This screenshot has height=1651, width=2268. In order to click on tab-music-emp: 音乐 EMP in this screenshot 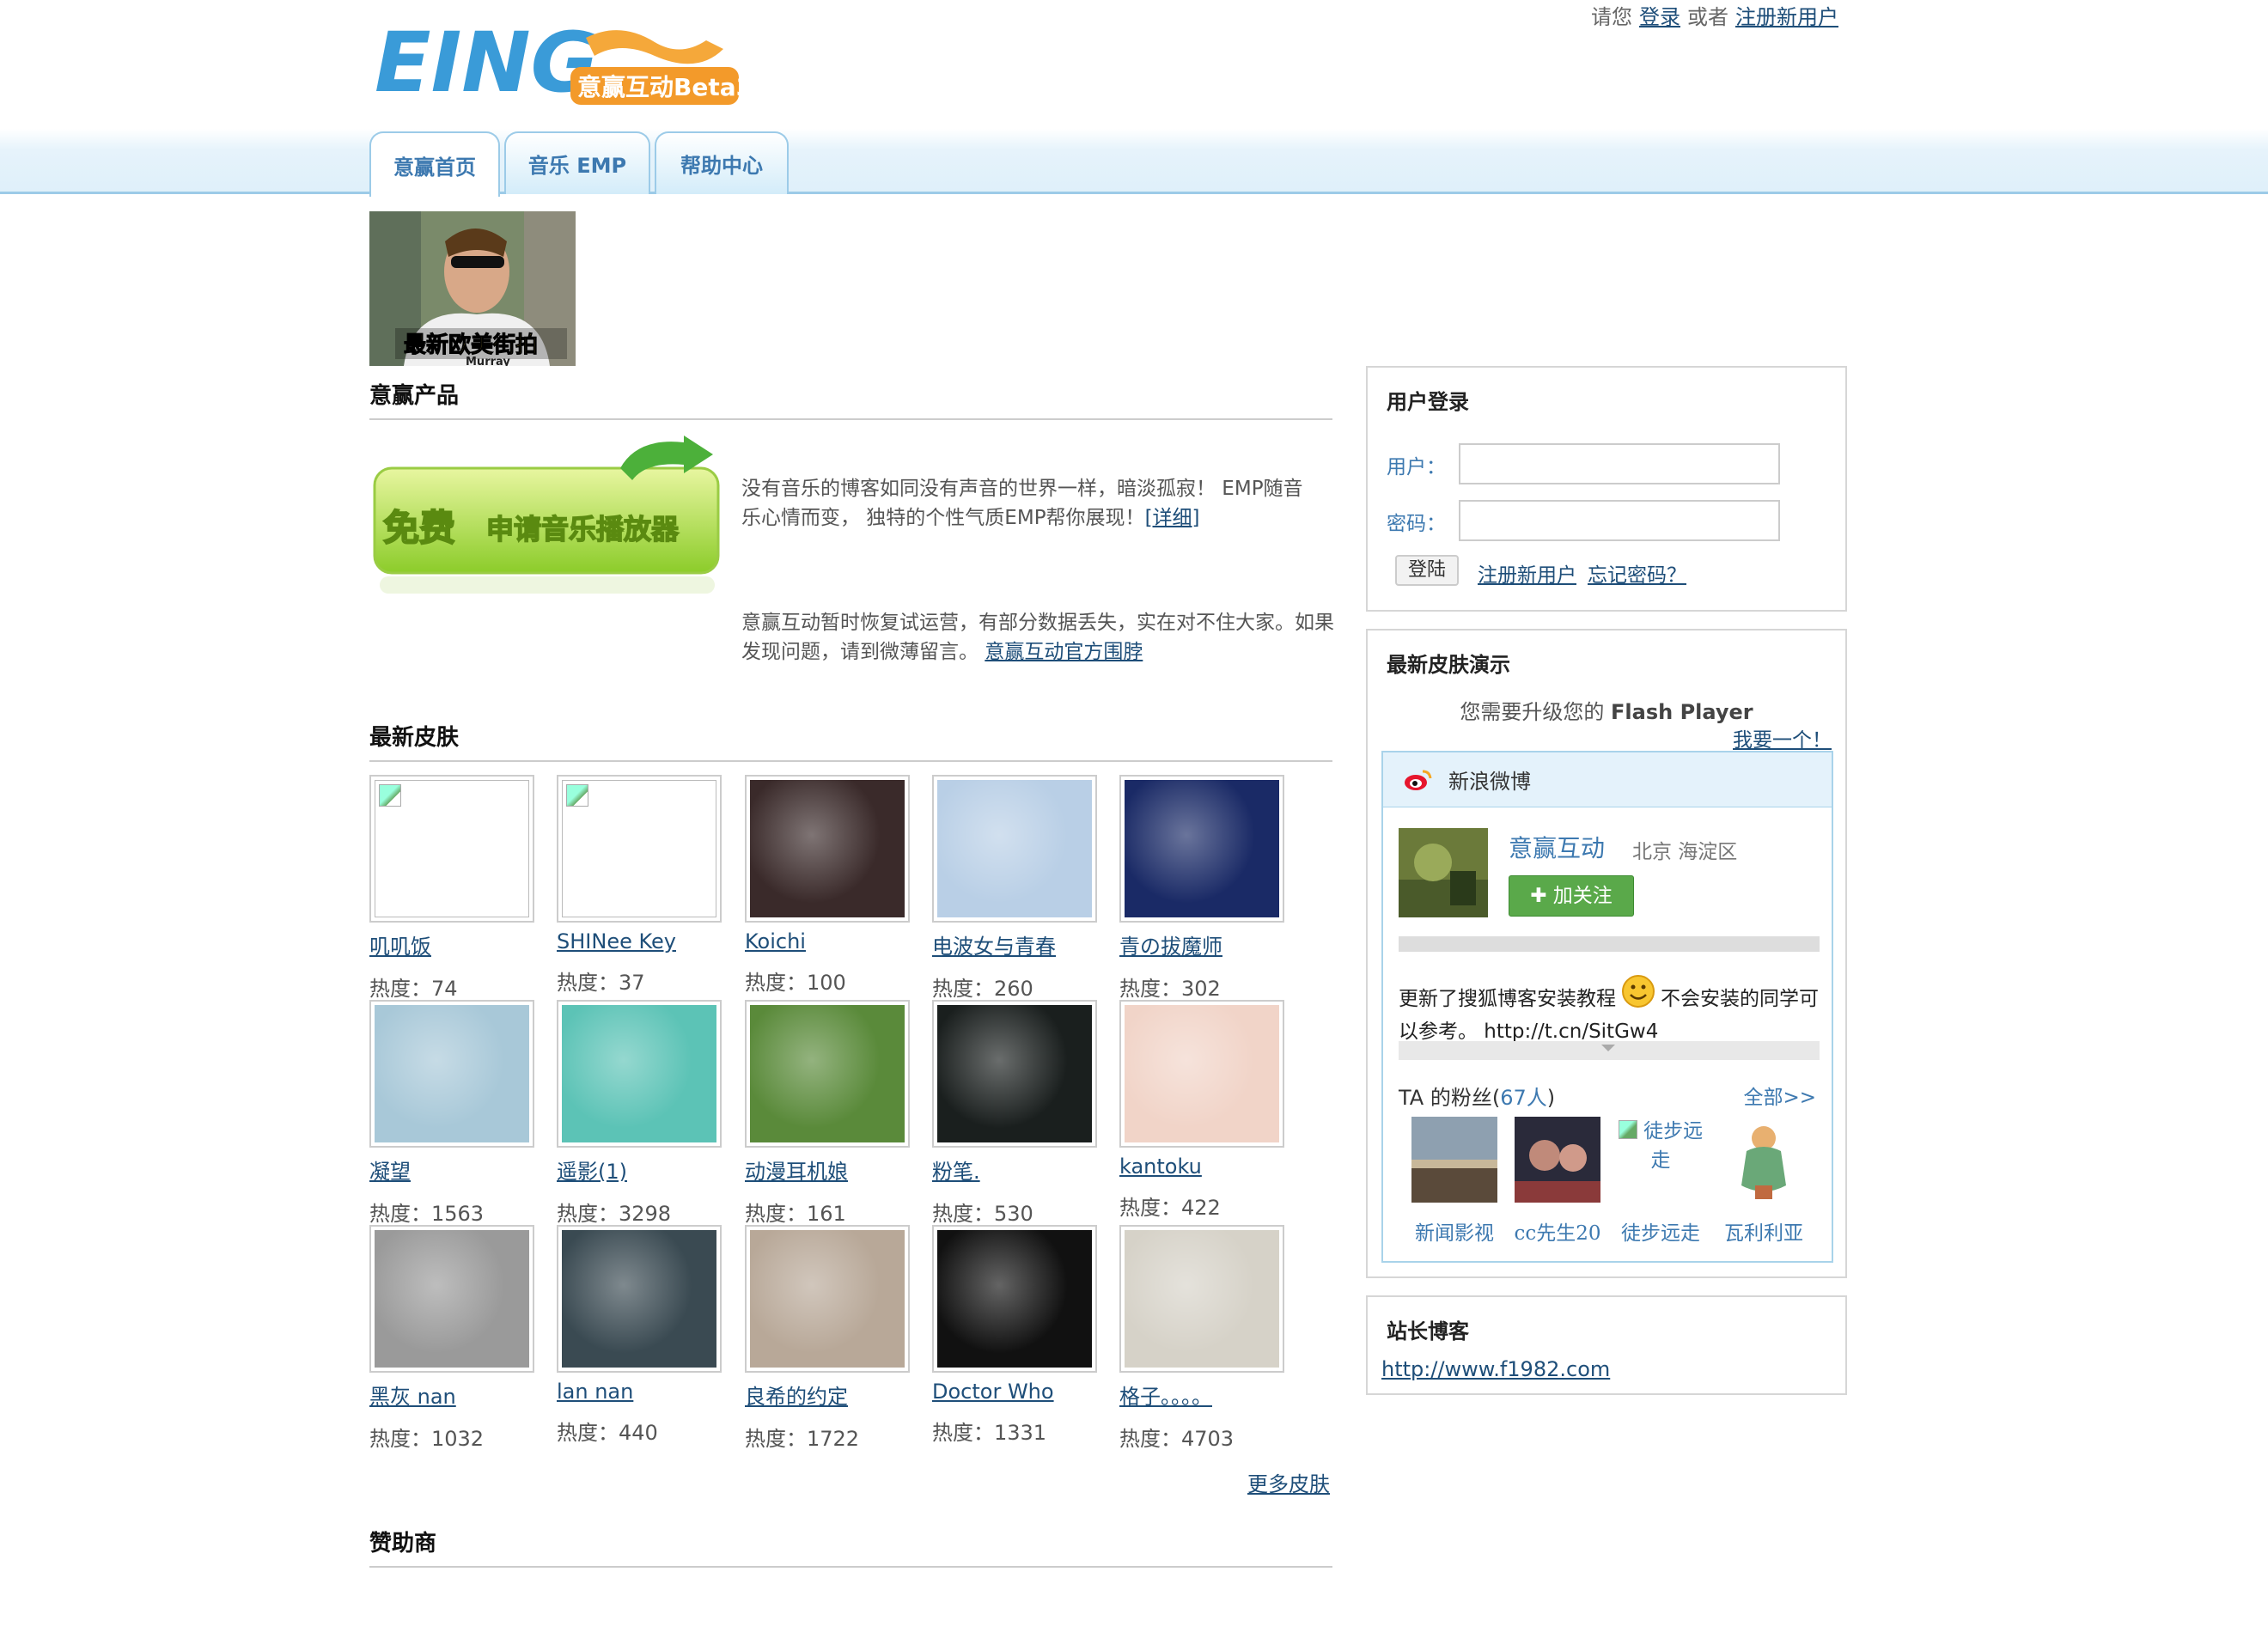, I will do `click(577, 162)`.